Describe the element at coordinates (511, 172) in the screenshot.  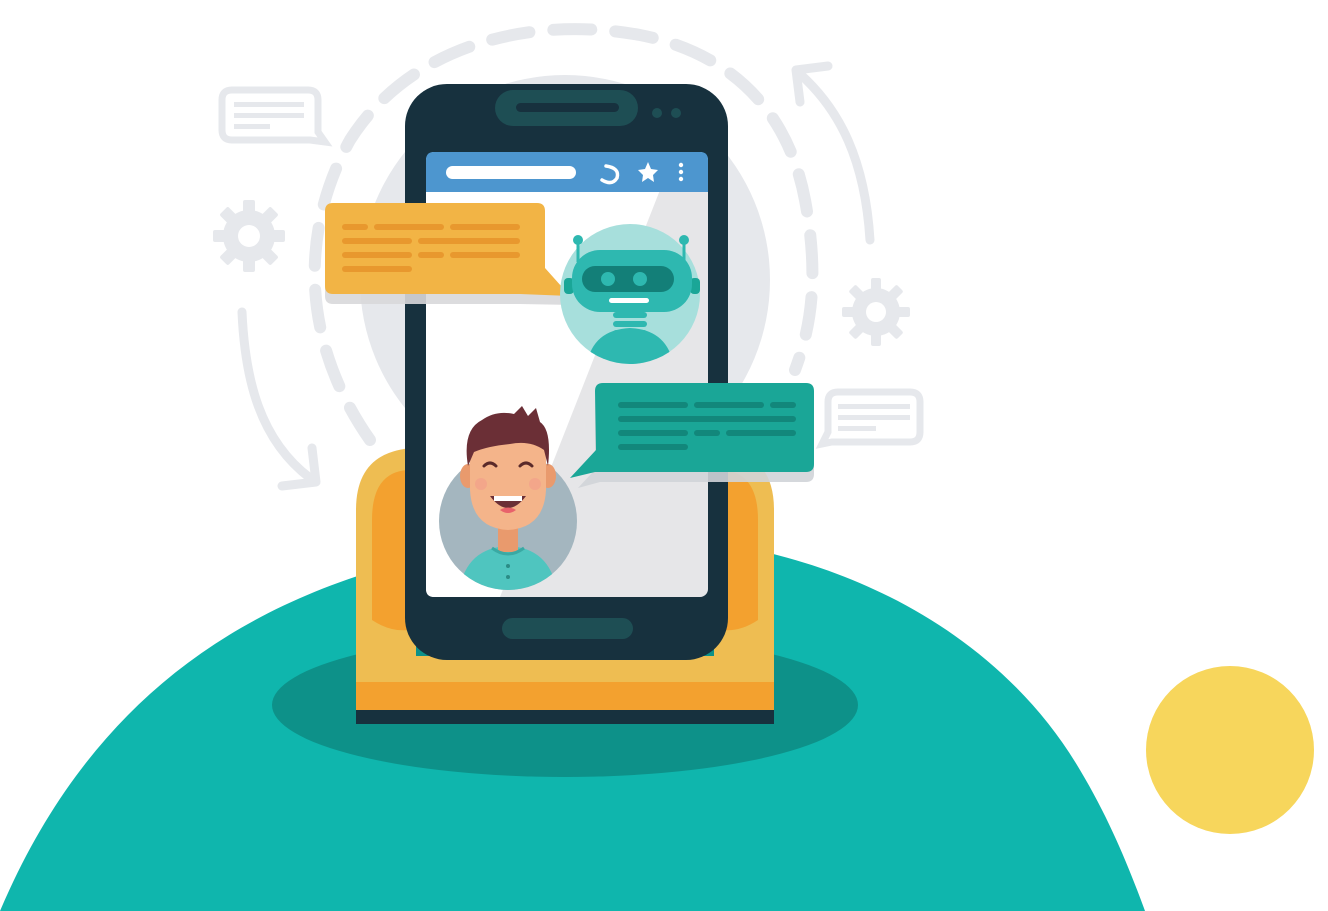
I see `address-bar` at that location.